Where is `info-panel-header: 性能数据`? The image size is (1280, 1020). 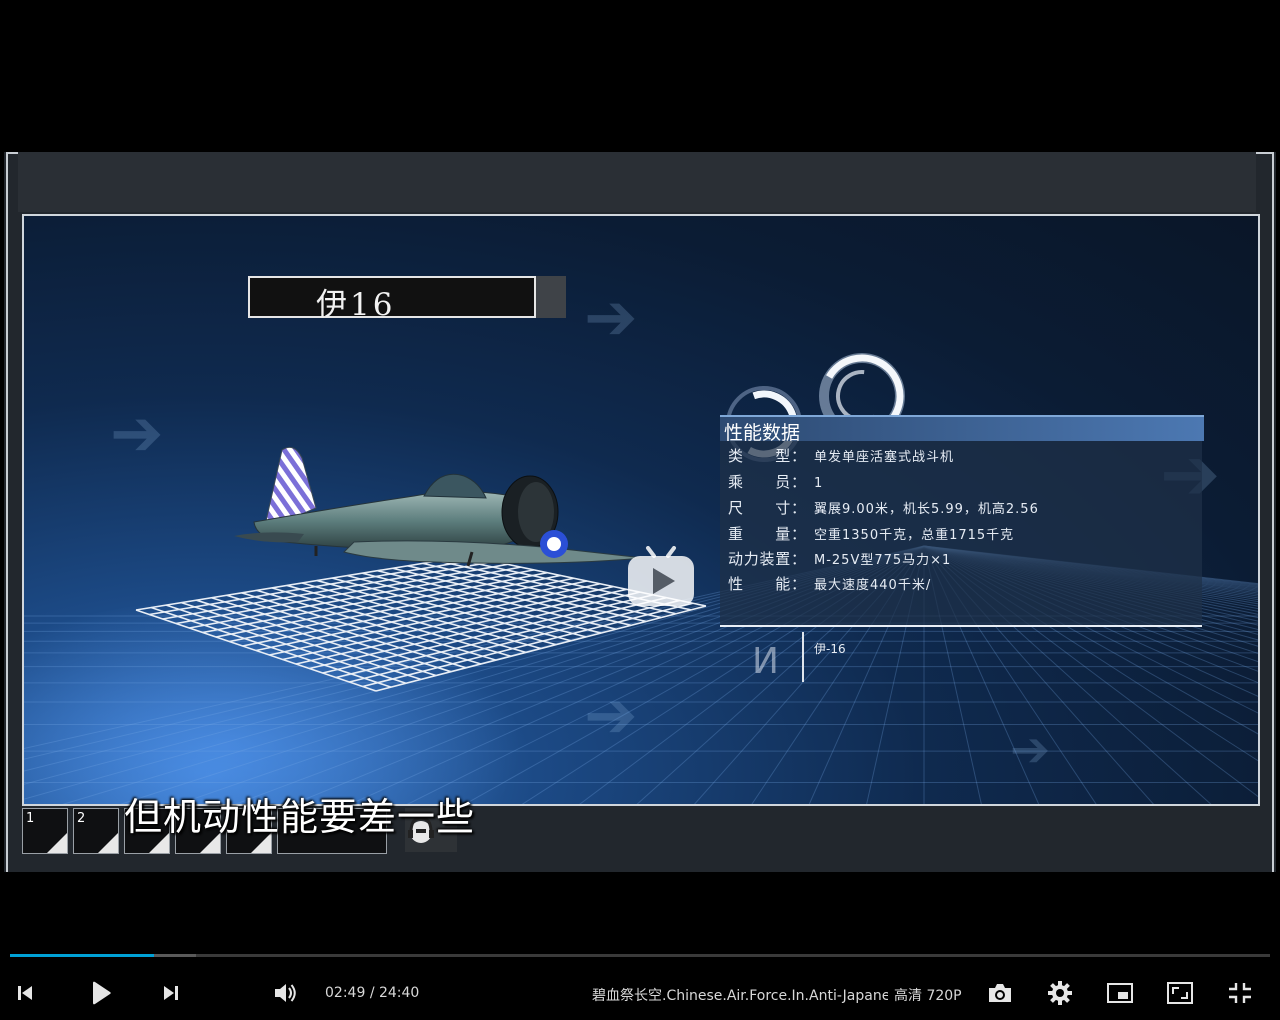 info-panel-header: 性能数据 is located at coordinates (962, 429).